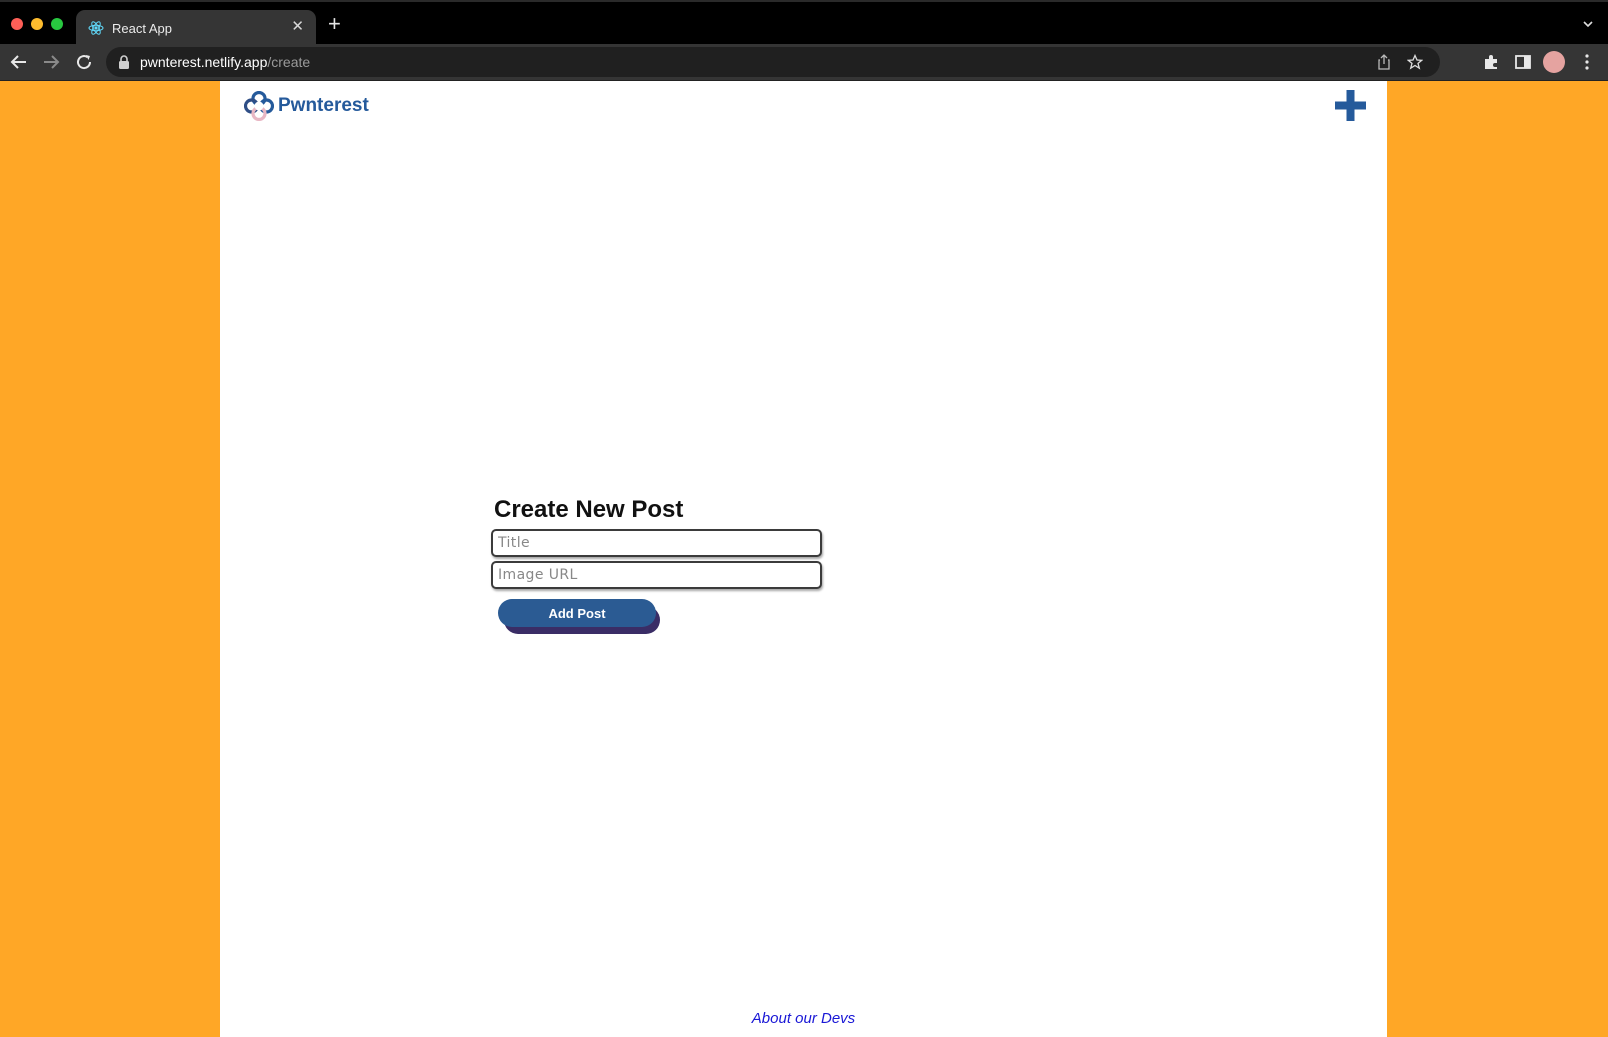 Image resolution: width=1608 pixels, height=1037 pixels. I want to click on tab-search-chevron-icon, so click(1588, 24).